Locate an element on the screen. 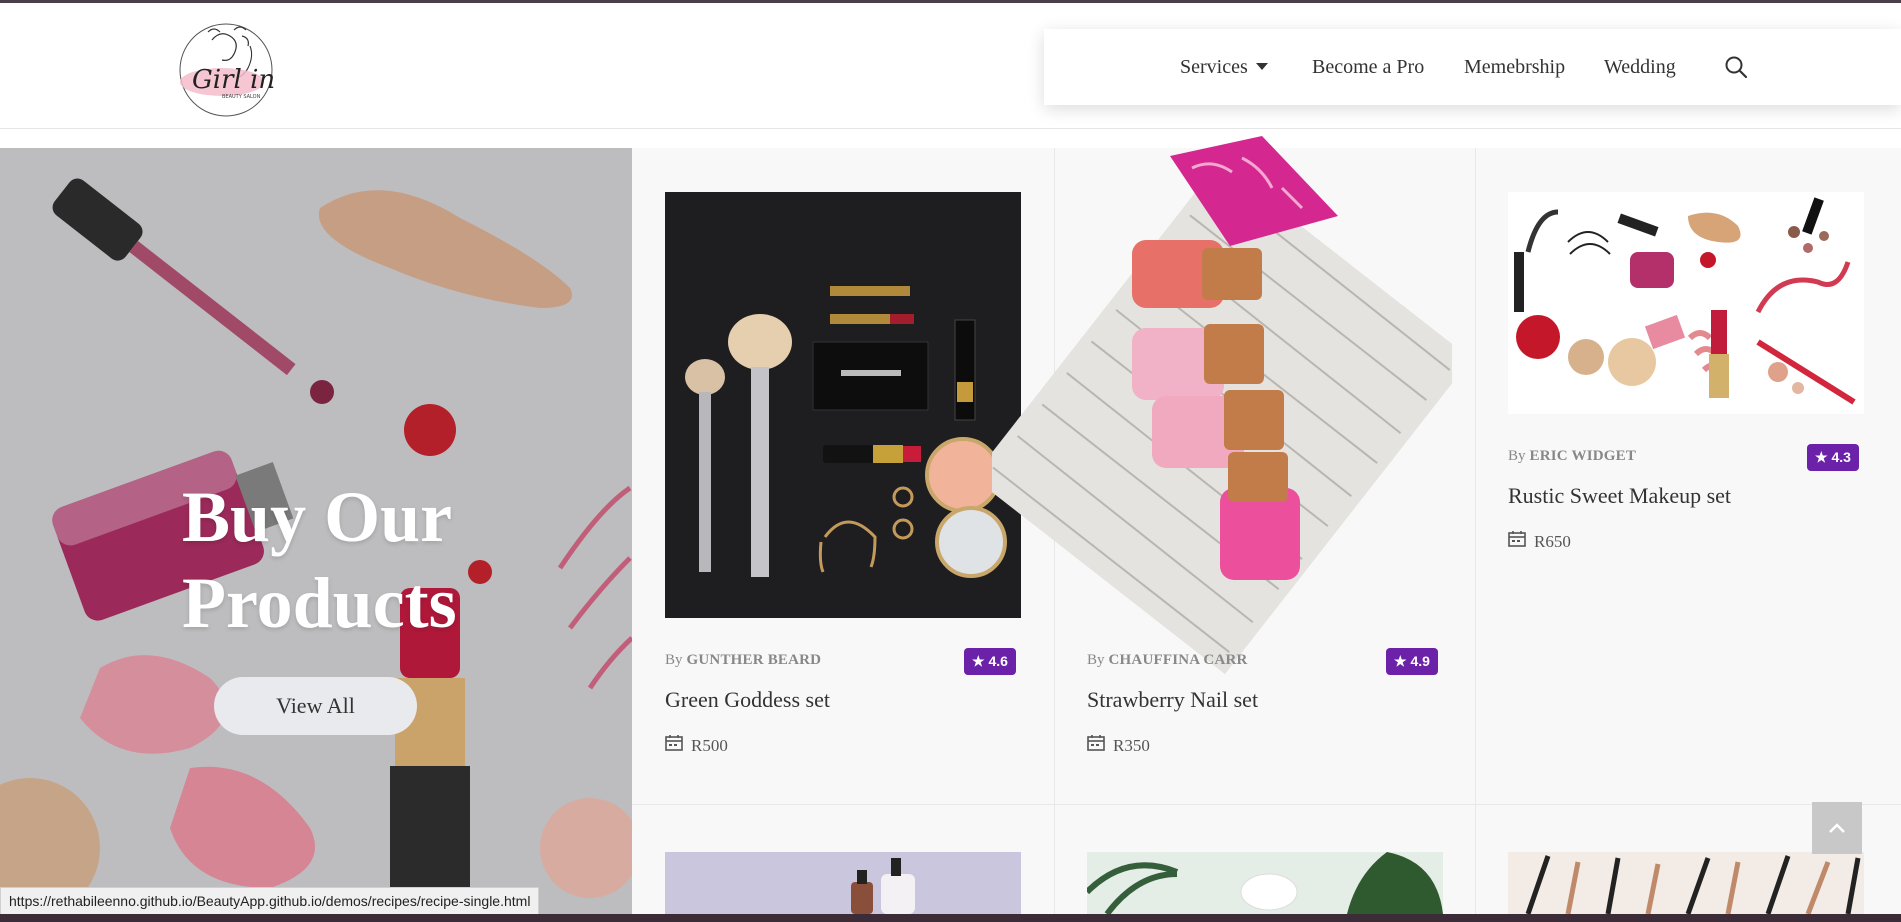 This screenshot has height=922, width=1901. chevron-up-icon is located at coordinates (1837, 828).